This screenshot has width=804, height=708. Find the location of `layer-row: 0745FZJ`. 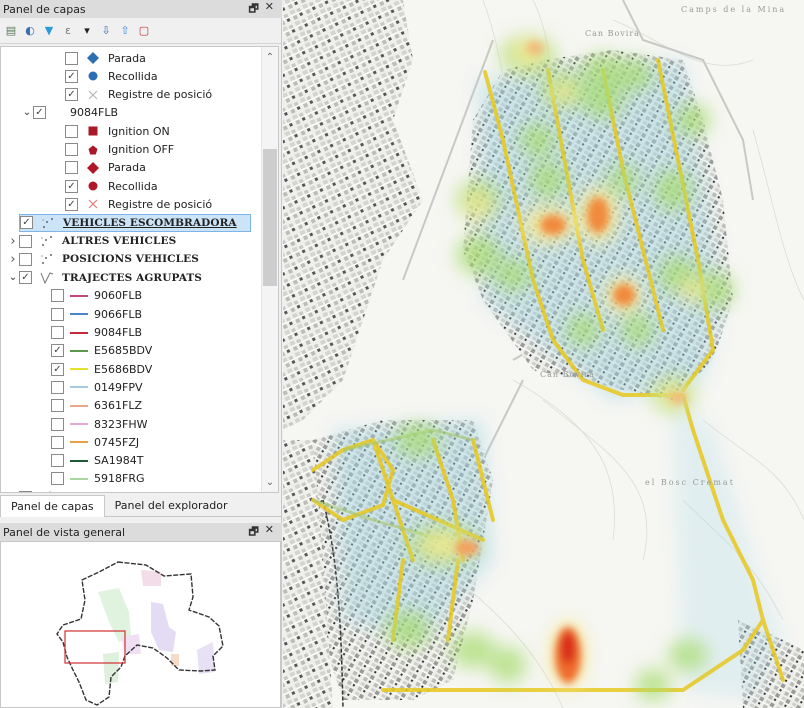

layer-row: 0745FZJ is located at coordinates (89, 442).